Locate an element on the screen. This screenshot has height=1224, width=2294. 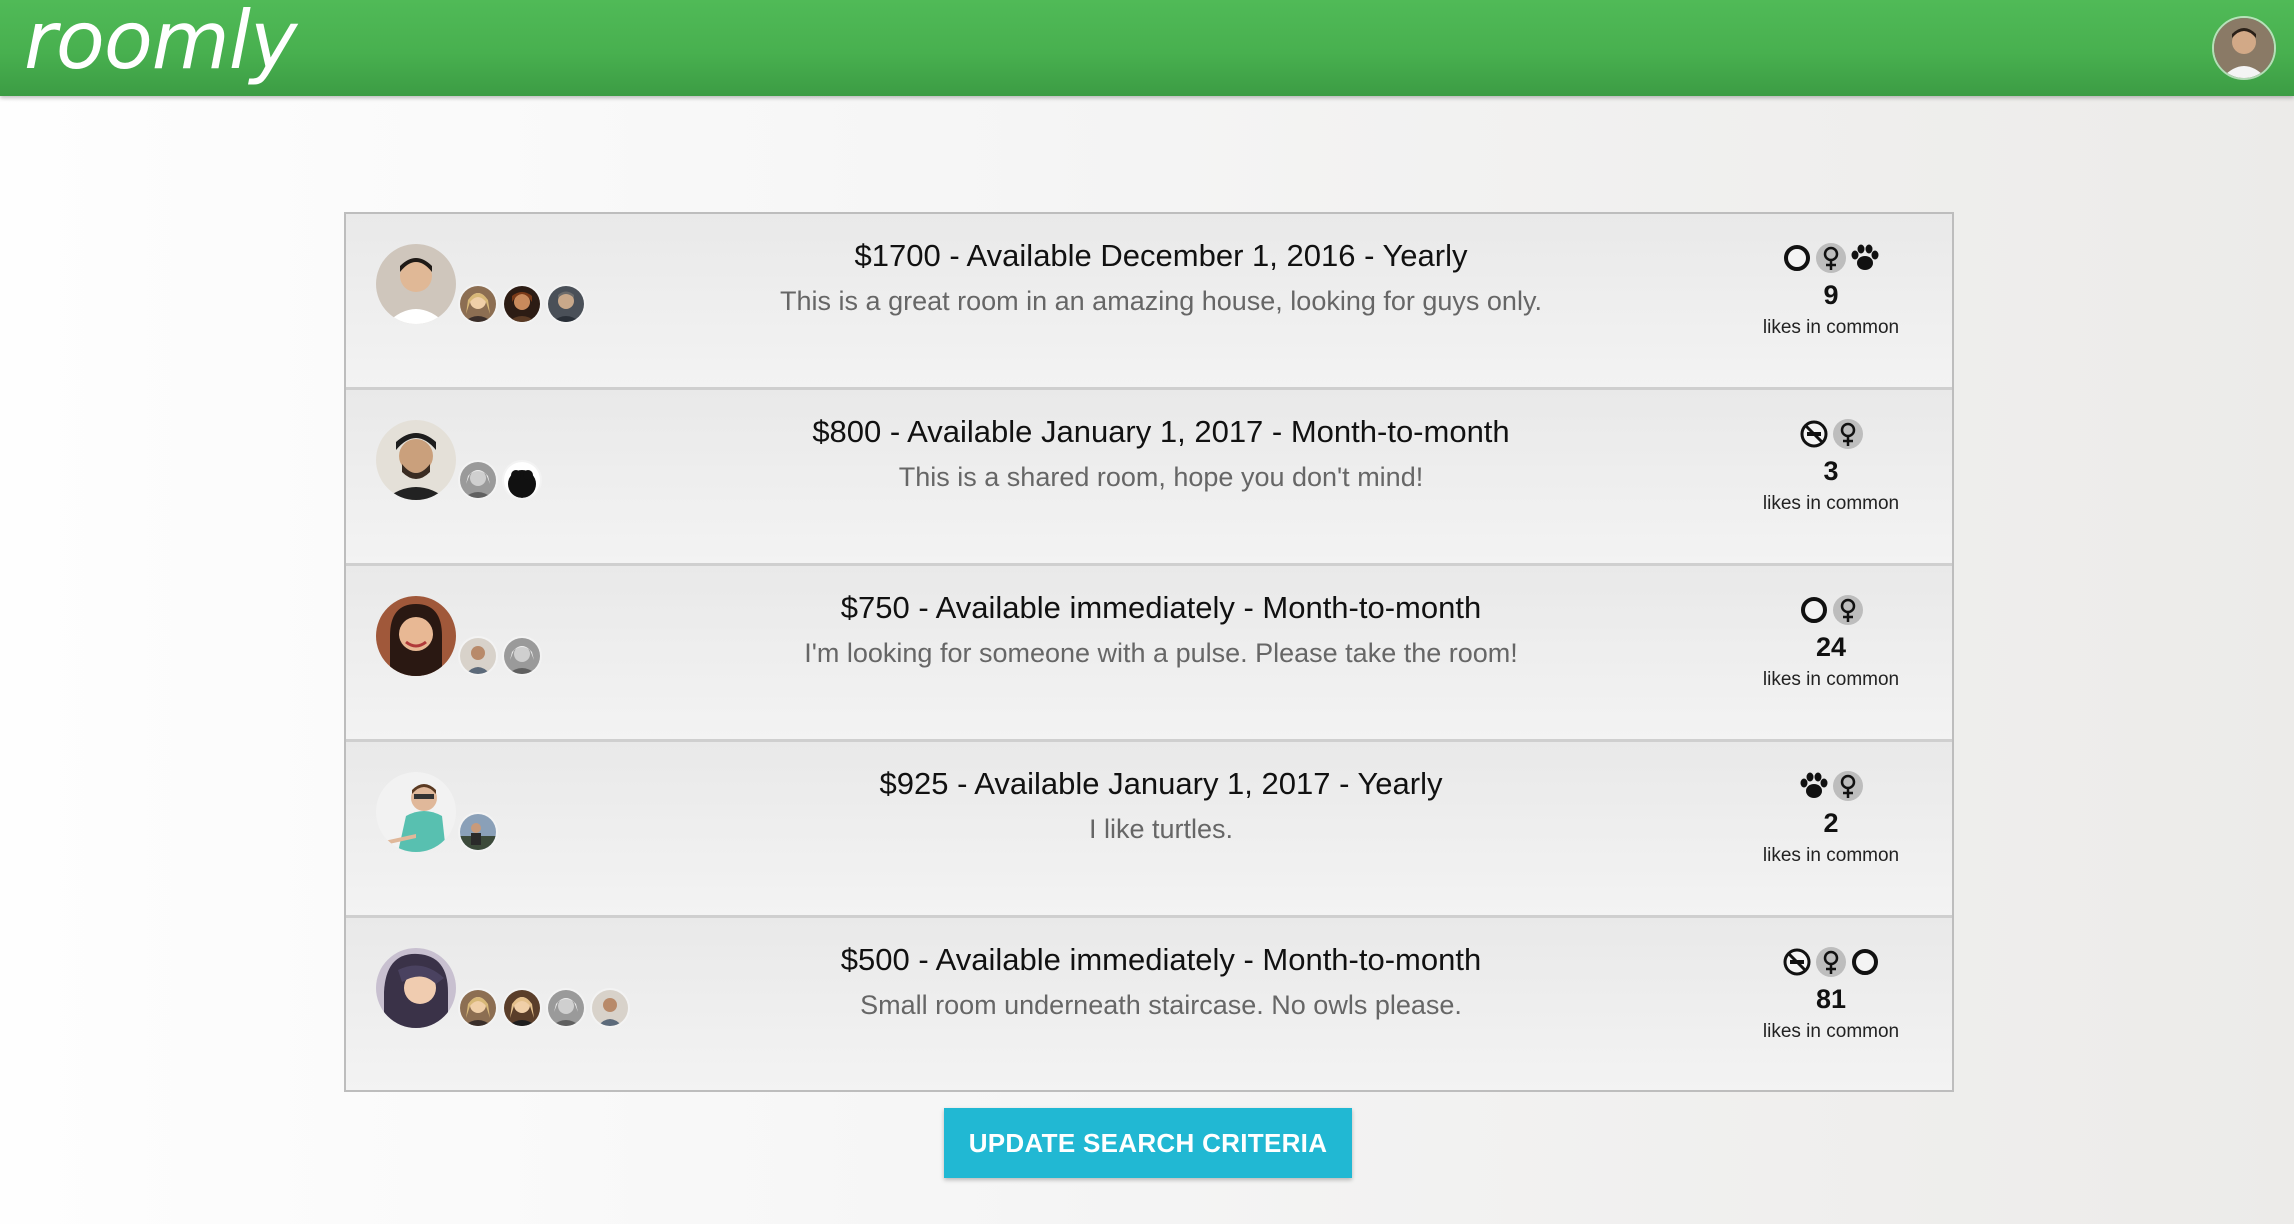
top-bar: roomly is located at coordinates (1147, 48).